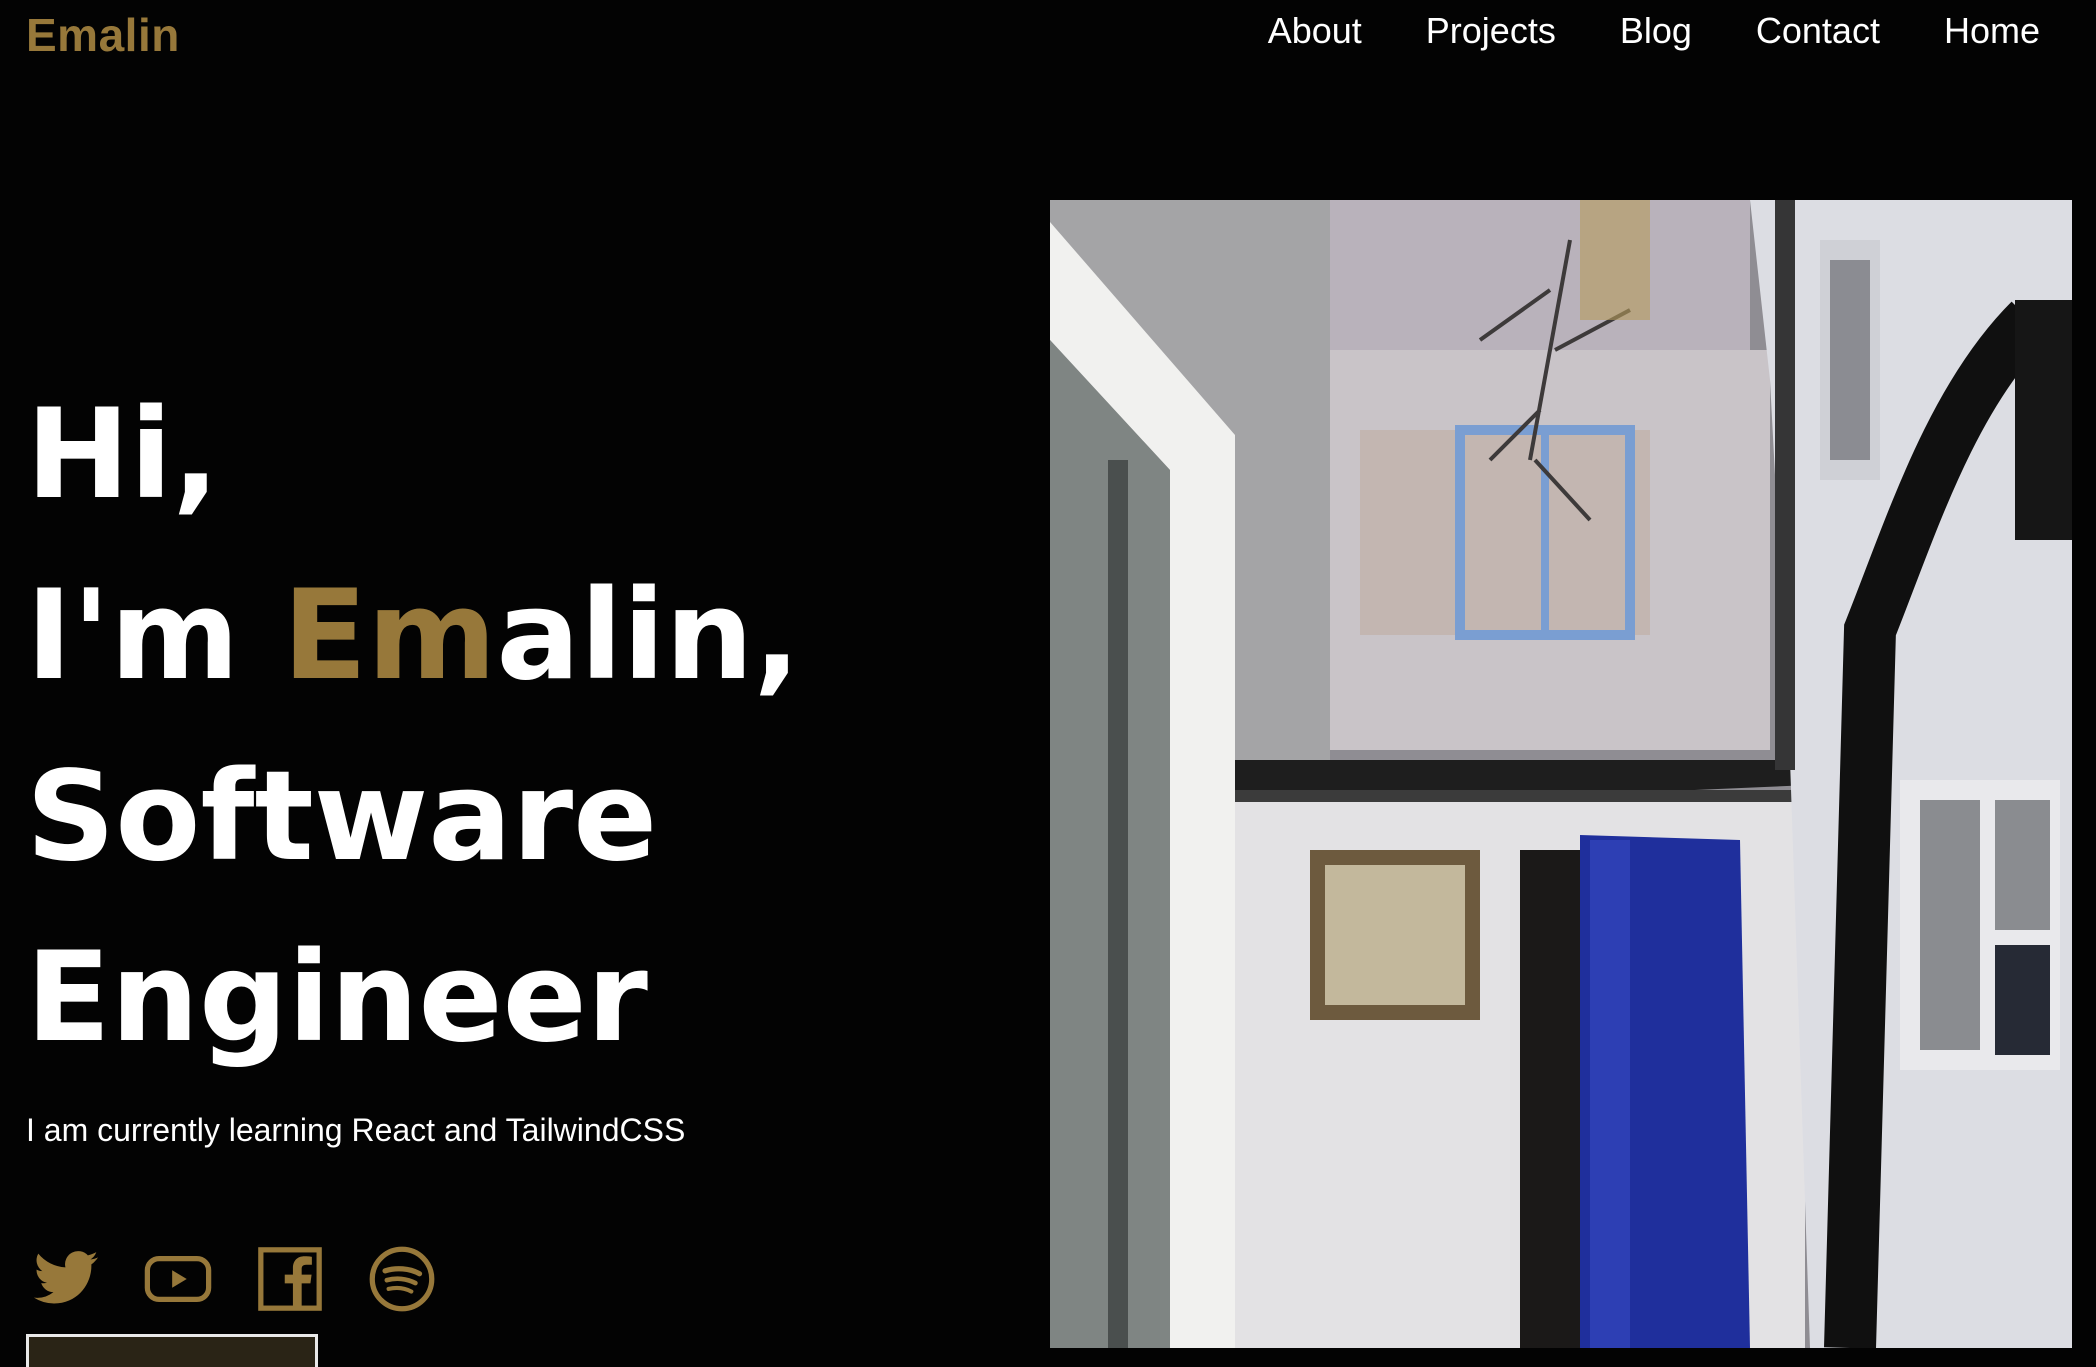 The width and height of the screenshot is (2096, 1367). I want to click on main-nav: About Projects Blog Contact Home, so click(1654, 31).